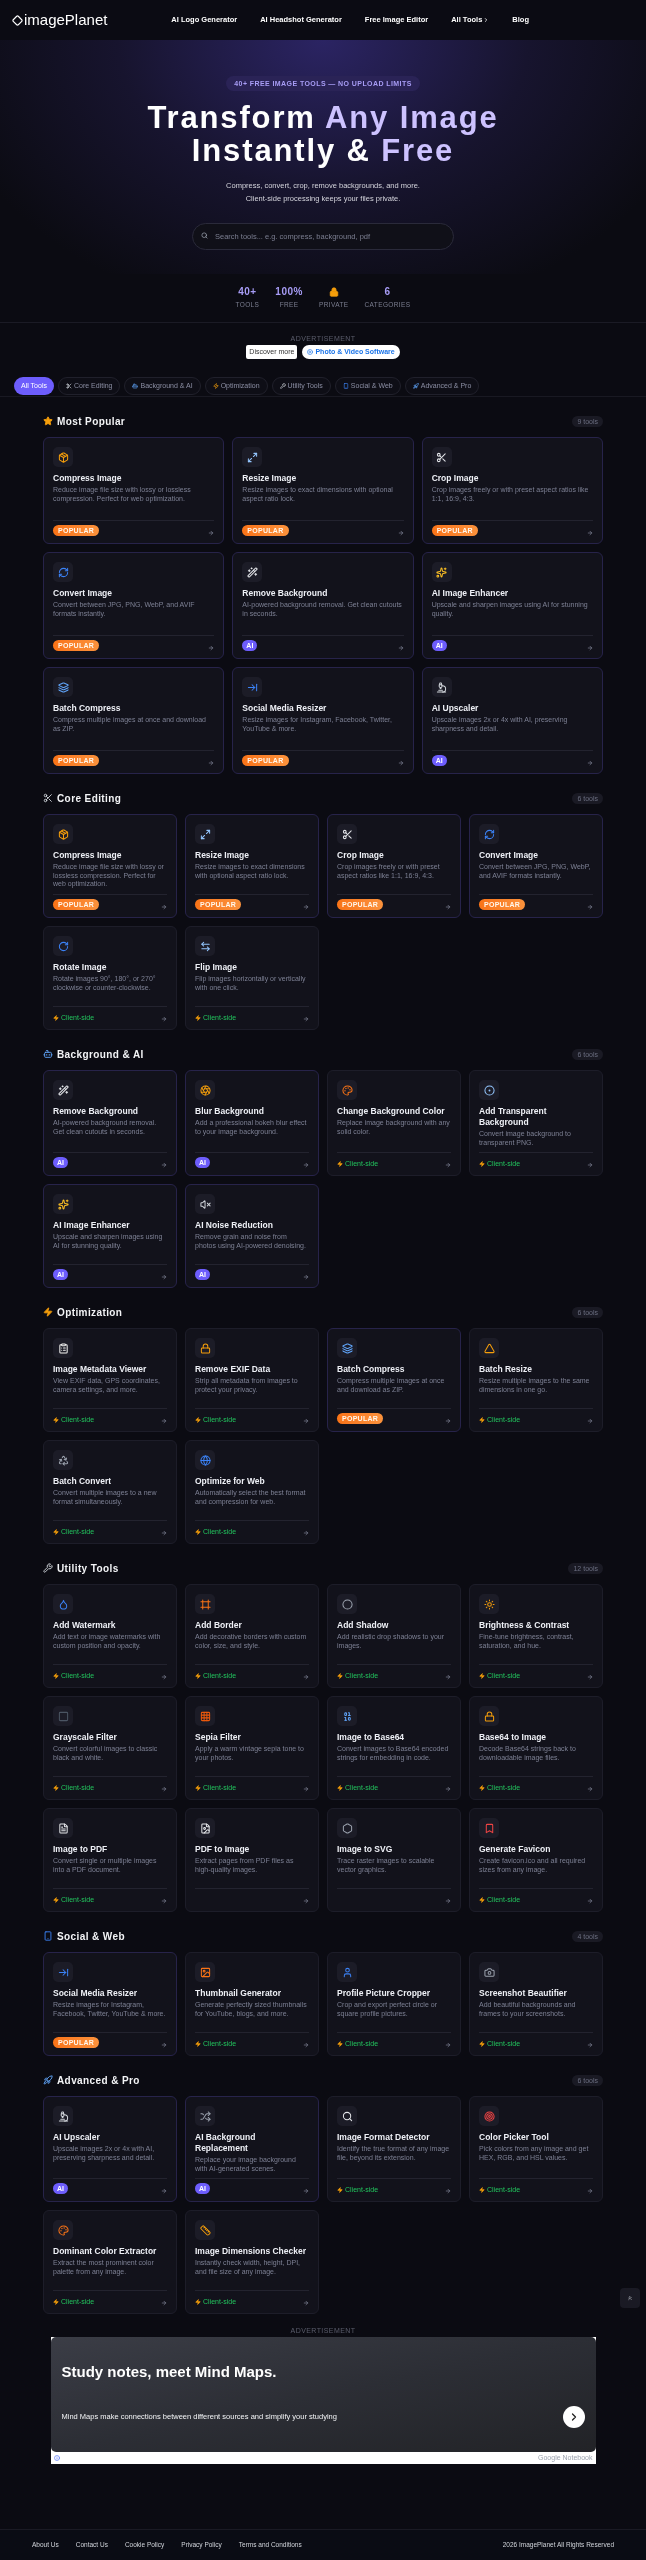 This screenshot has width=646, height=2560. I want to click on tool-title: Grayscale Filter, so click(85, 1738).